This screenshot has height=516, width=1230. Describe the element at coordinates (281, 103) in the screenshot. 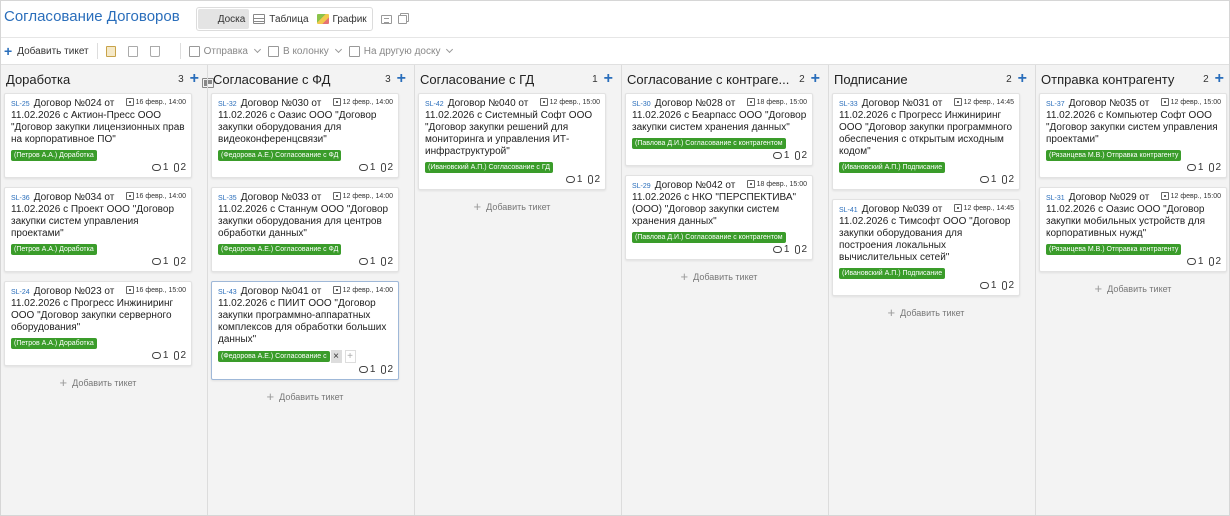

I see `ticket-title: Договор №030 от` at that location.